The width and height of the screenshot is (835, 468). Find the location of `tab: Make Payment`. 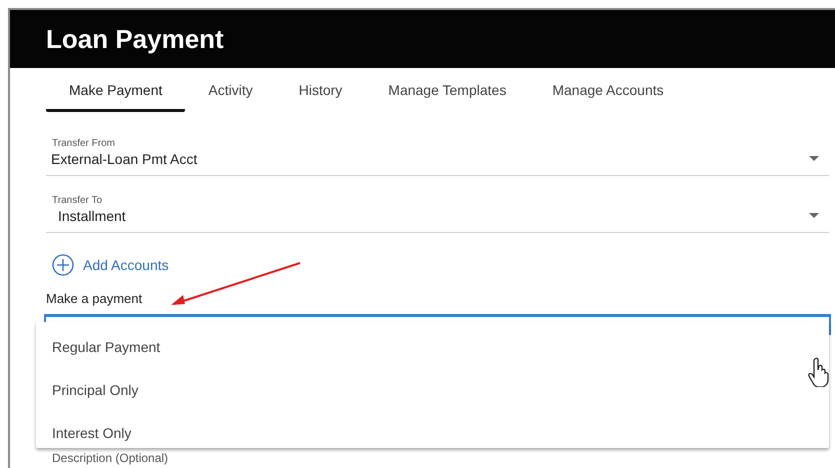

tab: Make Payment is located at coordinates (116, 90).